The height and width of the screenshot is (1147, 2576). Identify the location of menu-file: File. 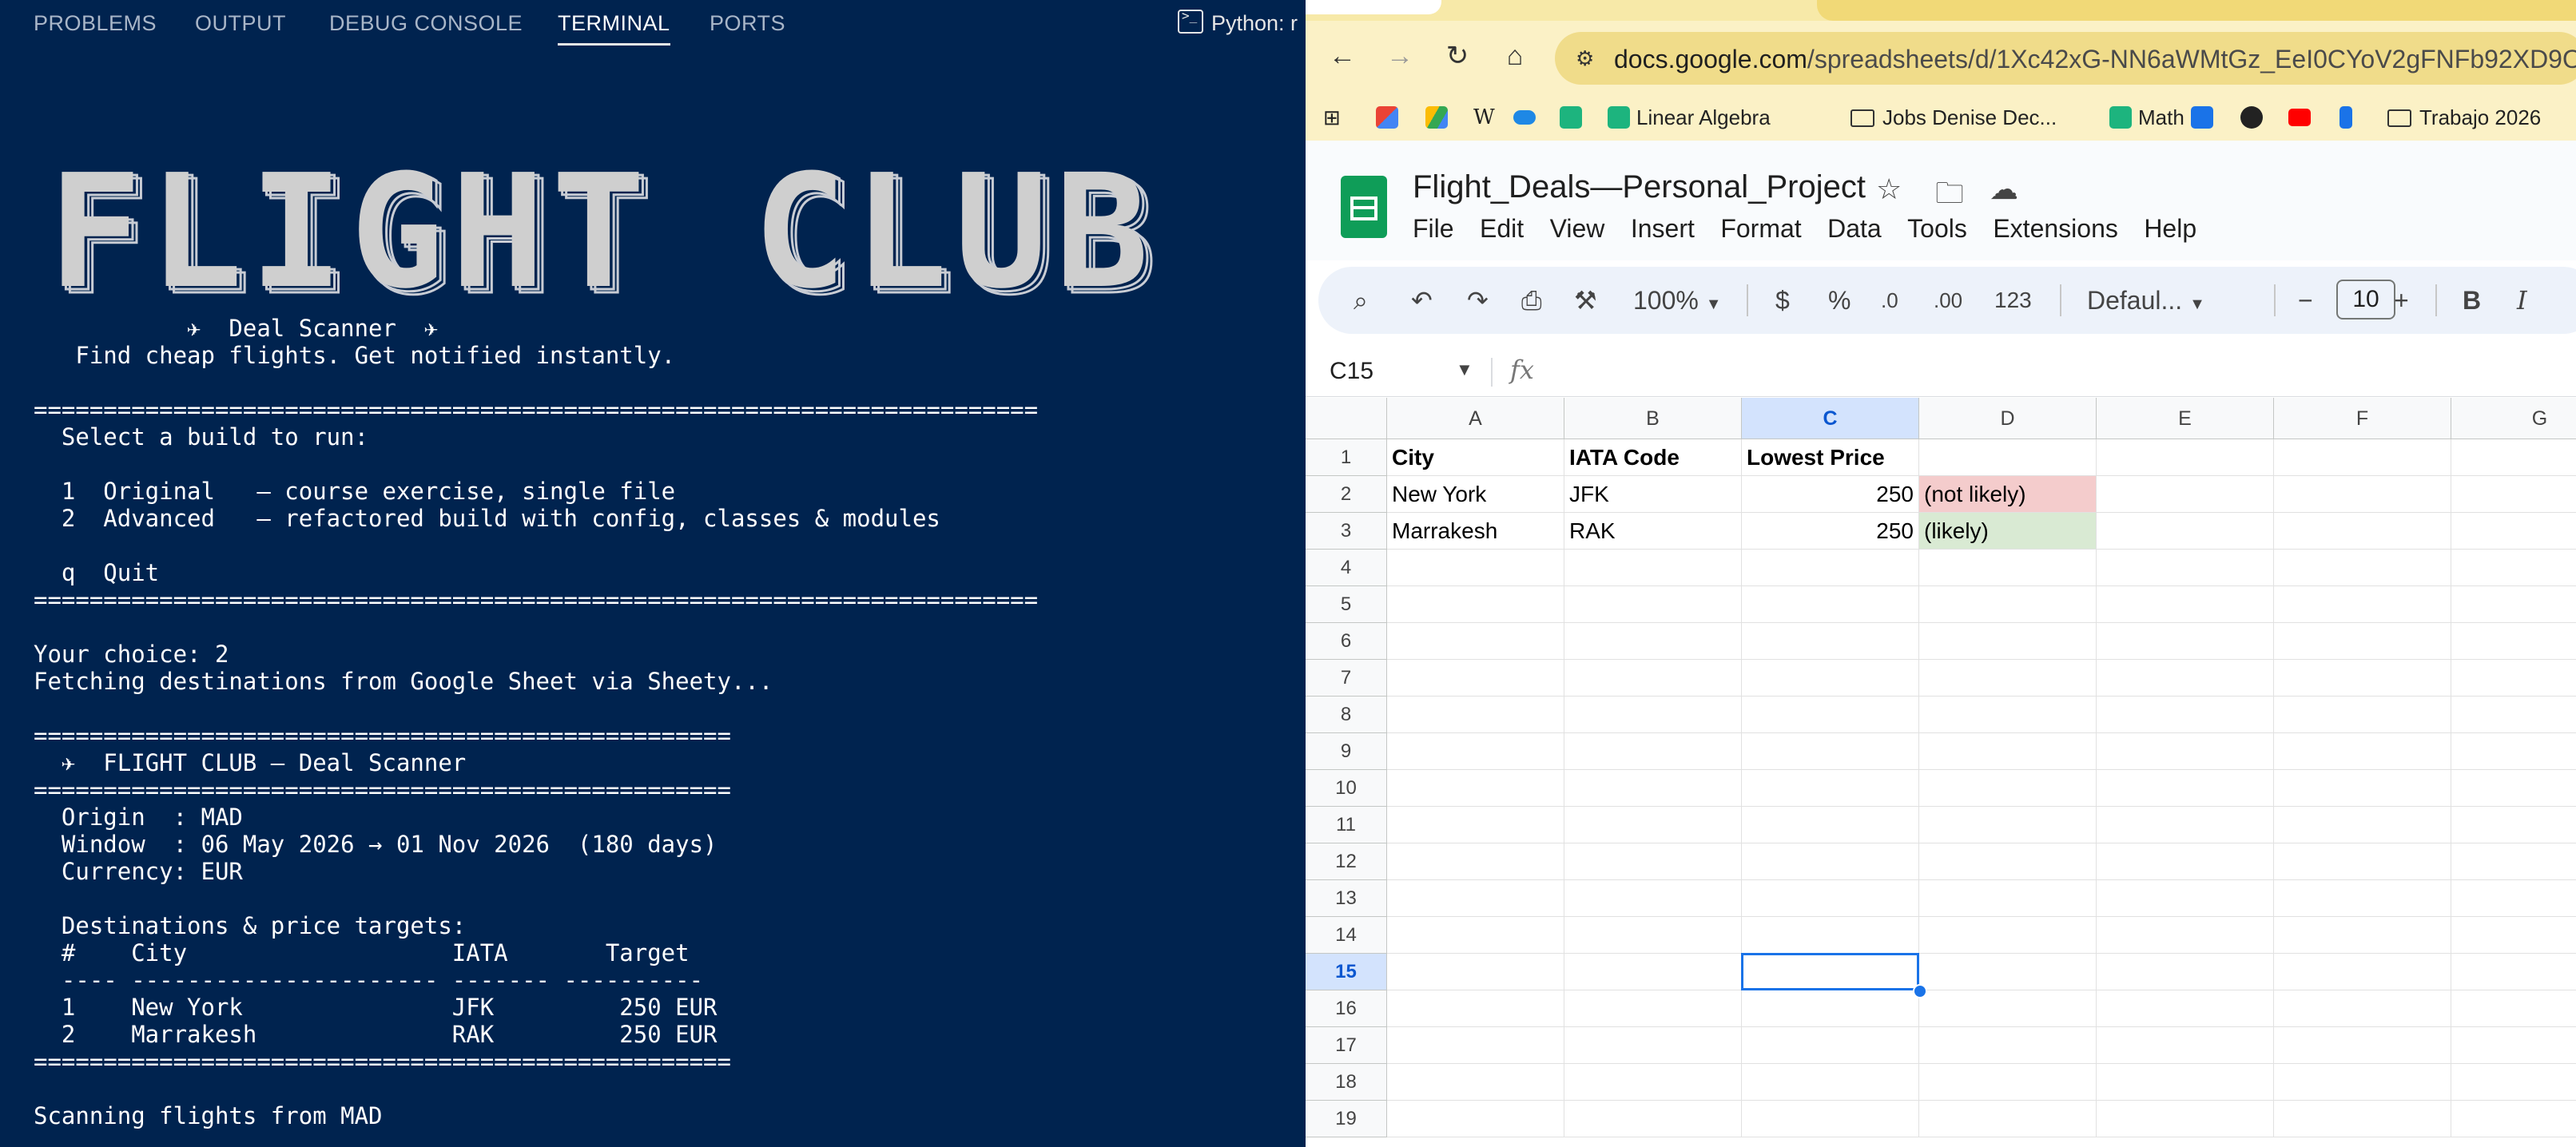
(1433, 229).